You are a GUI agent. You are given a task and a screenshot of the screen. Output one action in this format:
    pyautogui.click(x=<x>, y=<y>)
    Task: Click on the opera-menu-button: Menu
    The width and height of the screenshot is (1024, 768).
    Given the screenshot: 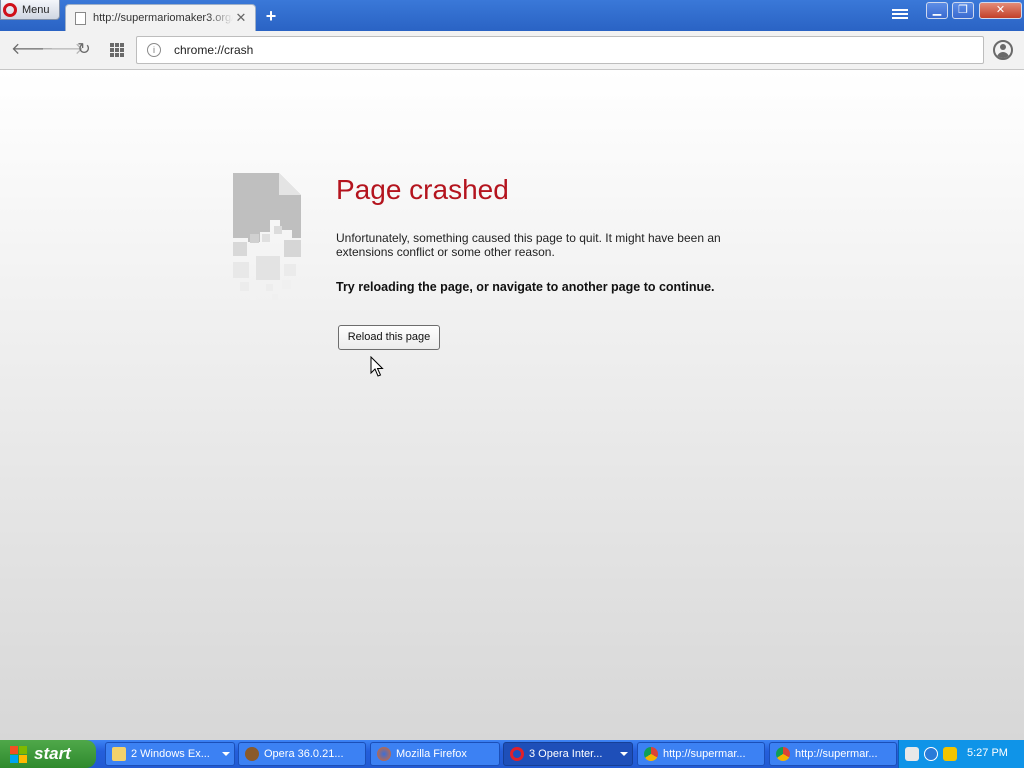 What is the action you would take?
    pyautogui.click(x=30, y=10)
    